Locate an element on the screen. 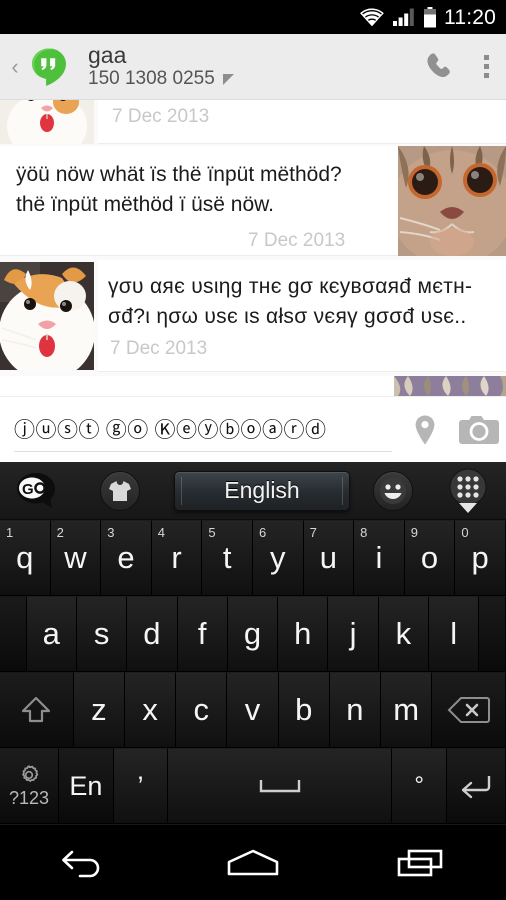 Image resolution: width=506 pixels, height=900 pixels. key-c: c is located at coordinates (202, 710).